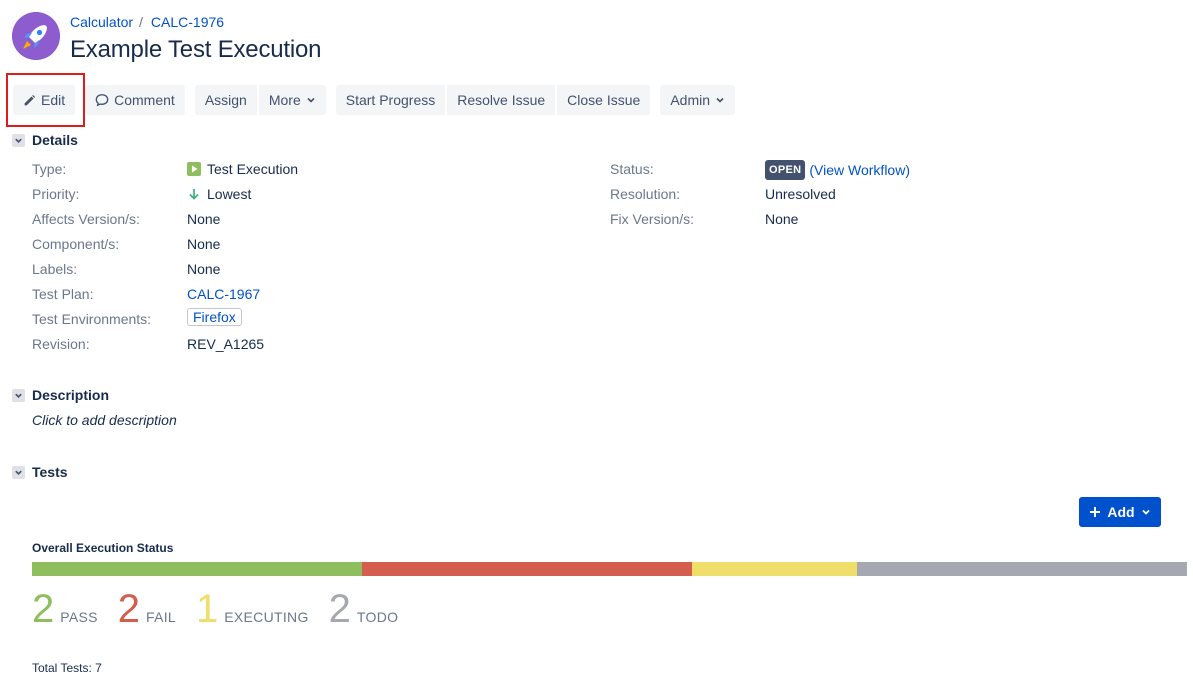  I want to click on rocket-icon, so click(36, 36).